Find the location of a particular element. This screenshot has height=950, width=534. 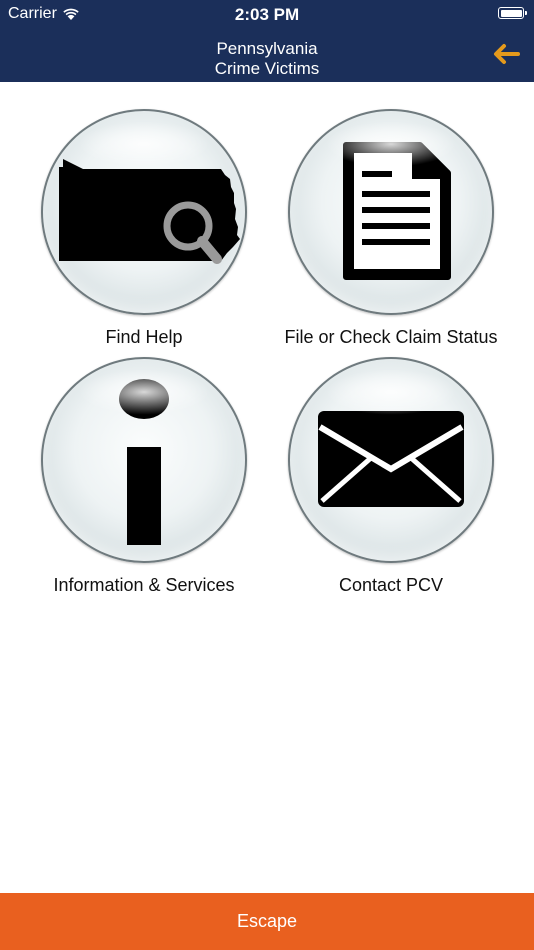

envelope-icon is located at coordinates (391, 459).